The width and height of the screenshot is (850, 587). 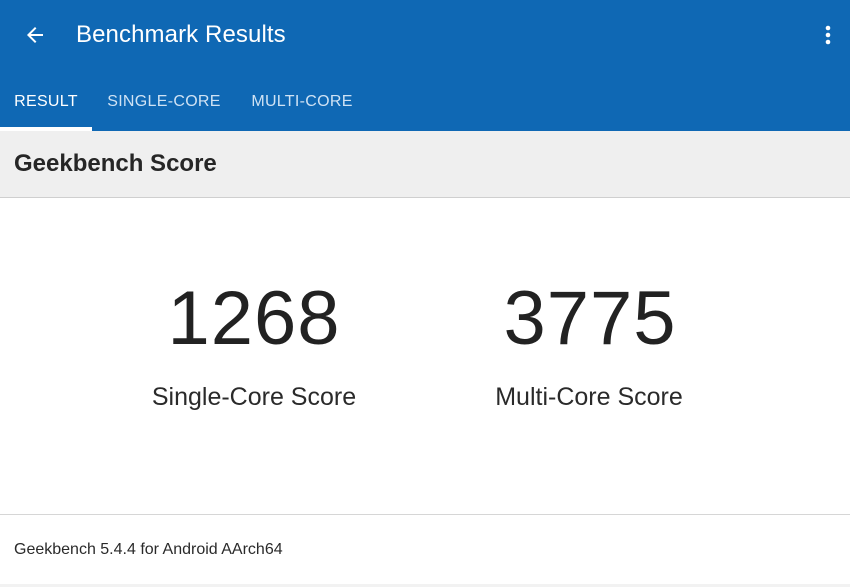 I want to click on multi-core-score-value: 3775, so click(x=590, y=318).